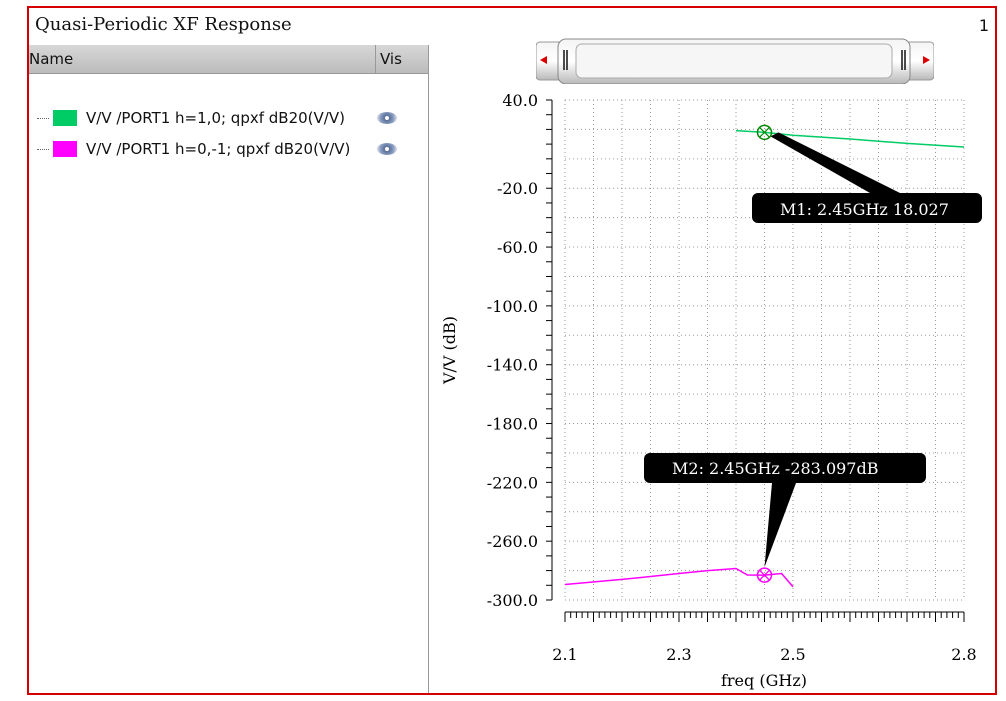 This screenshot has height=701, width=1006. I want to click on window-number: 1, so click(983, 25).